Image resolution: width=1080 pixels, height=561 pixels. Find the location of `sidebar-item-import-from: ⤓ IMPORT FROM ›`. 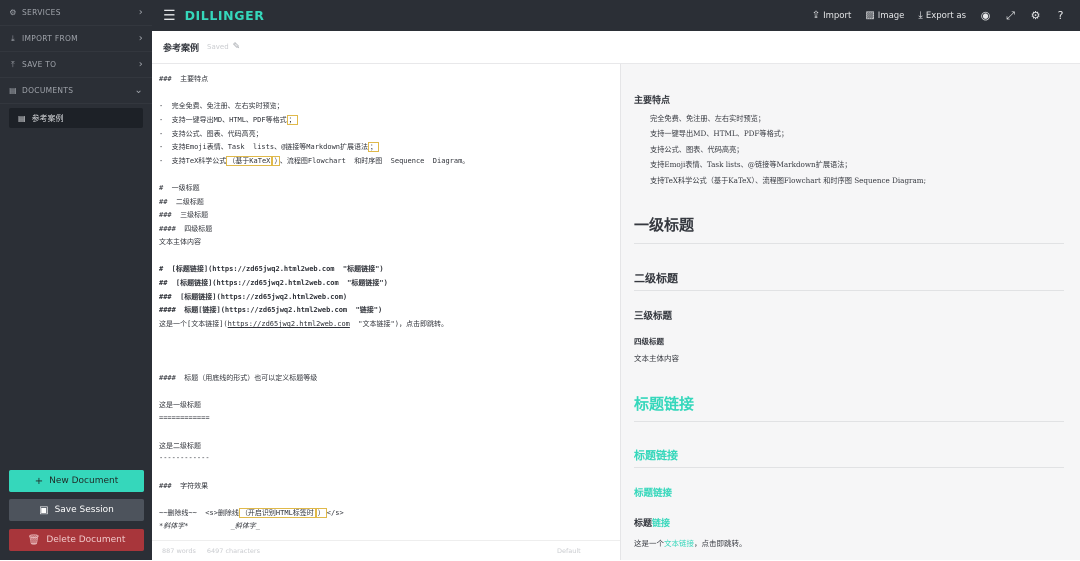

sidebar-item-import-from: ⤓ IMPORT FROM › is located at coordinates (76, 39).